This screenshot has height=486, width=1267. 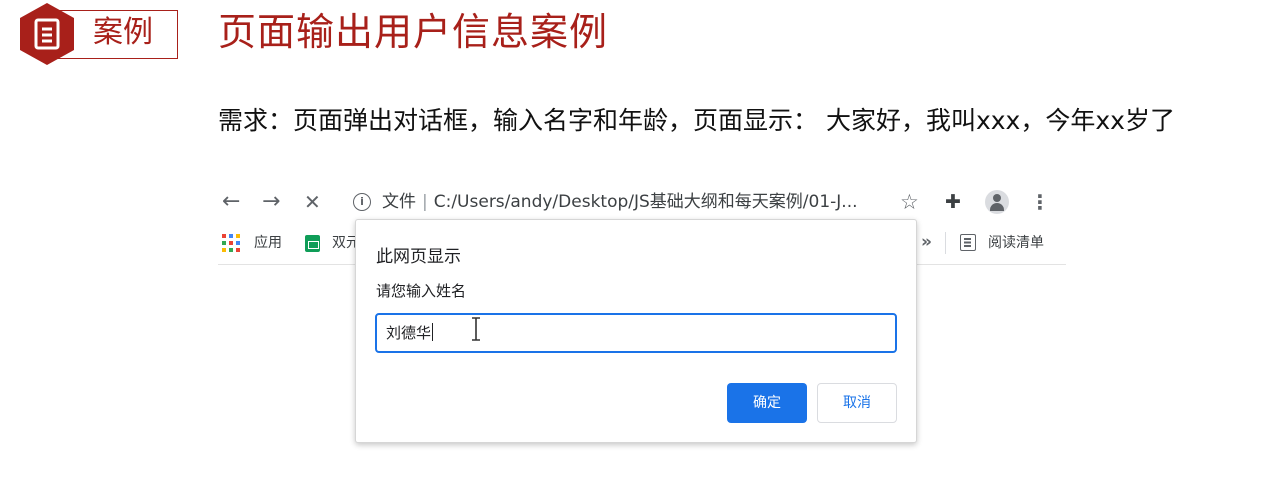 What do you see at coordinates (476, 329) in the screenshot?
I see `text-cursor-icon` at bounding box center [476, 329].